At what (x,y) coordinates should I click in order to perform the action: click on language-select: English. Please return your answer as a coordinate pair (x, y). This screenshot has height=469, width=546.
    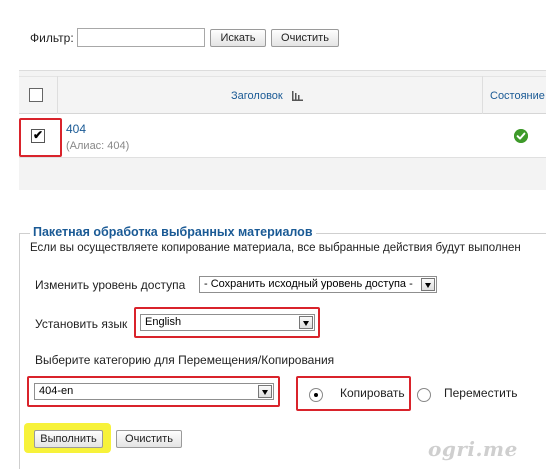
    Looking at the image, I should click on (227, 322).